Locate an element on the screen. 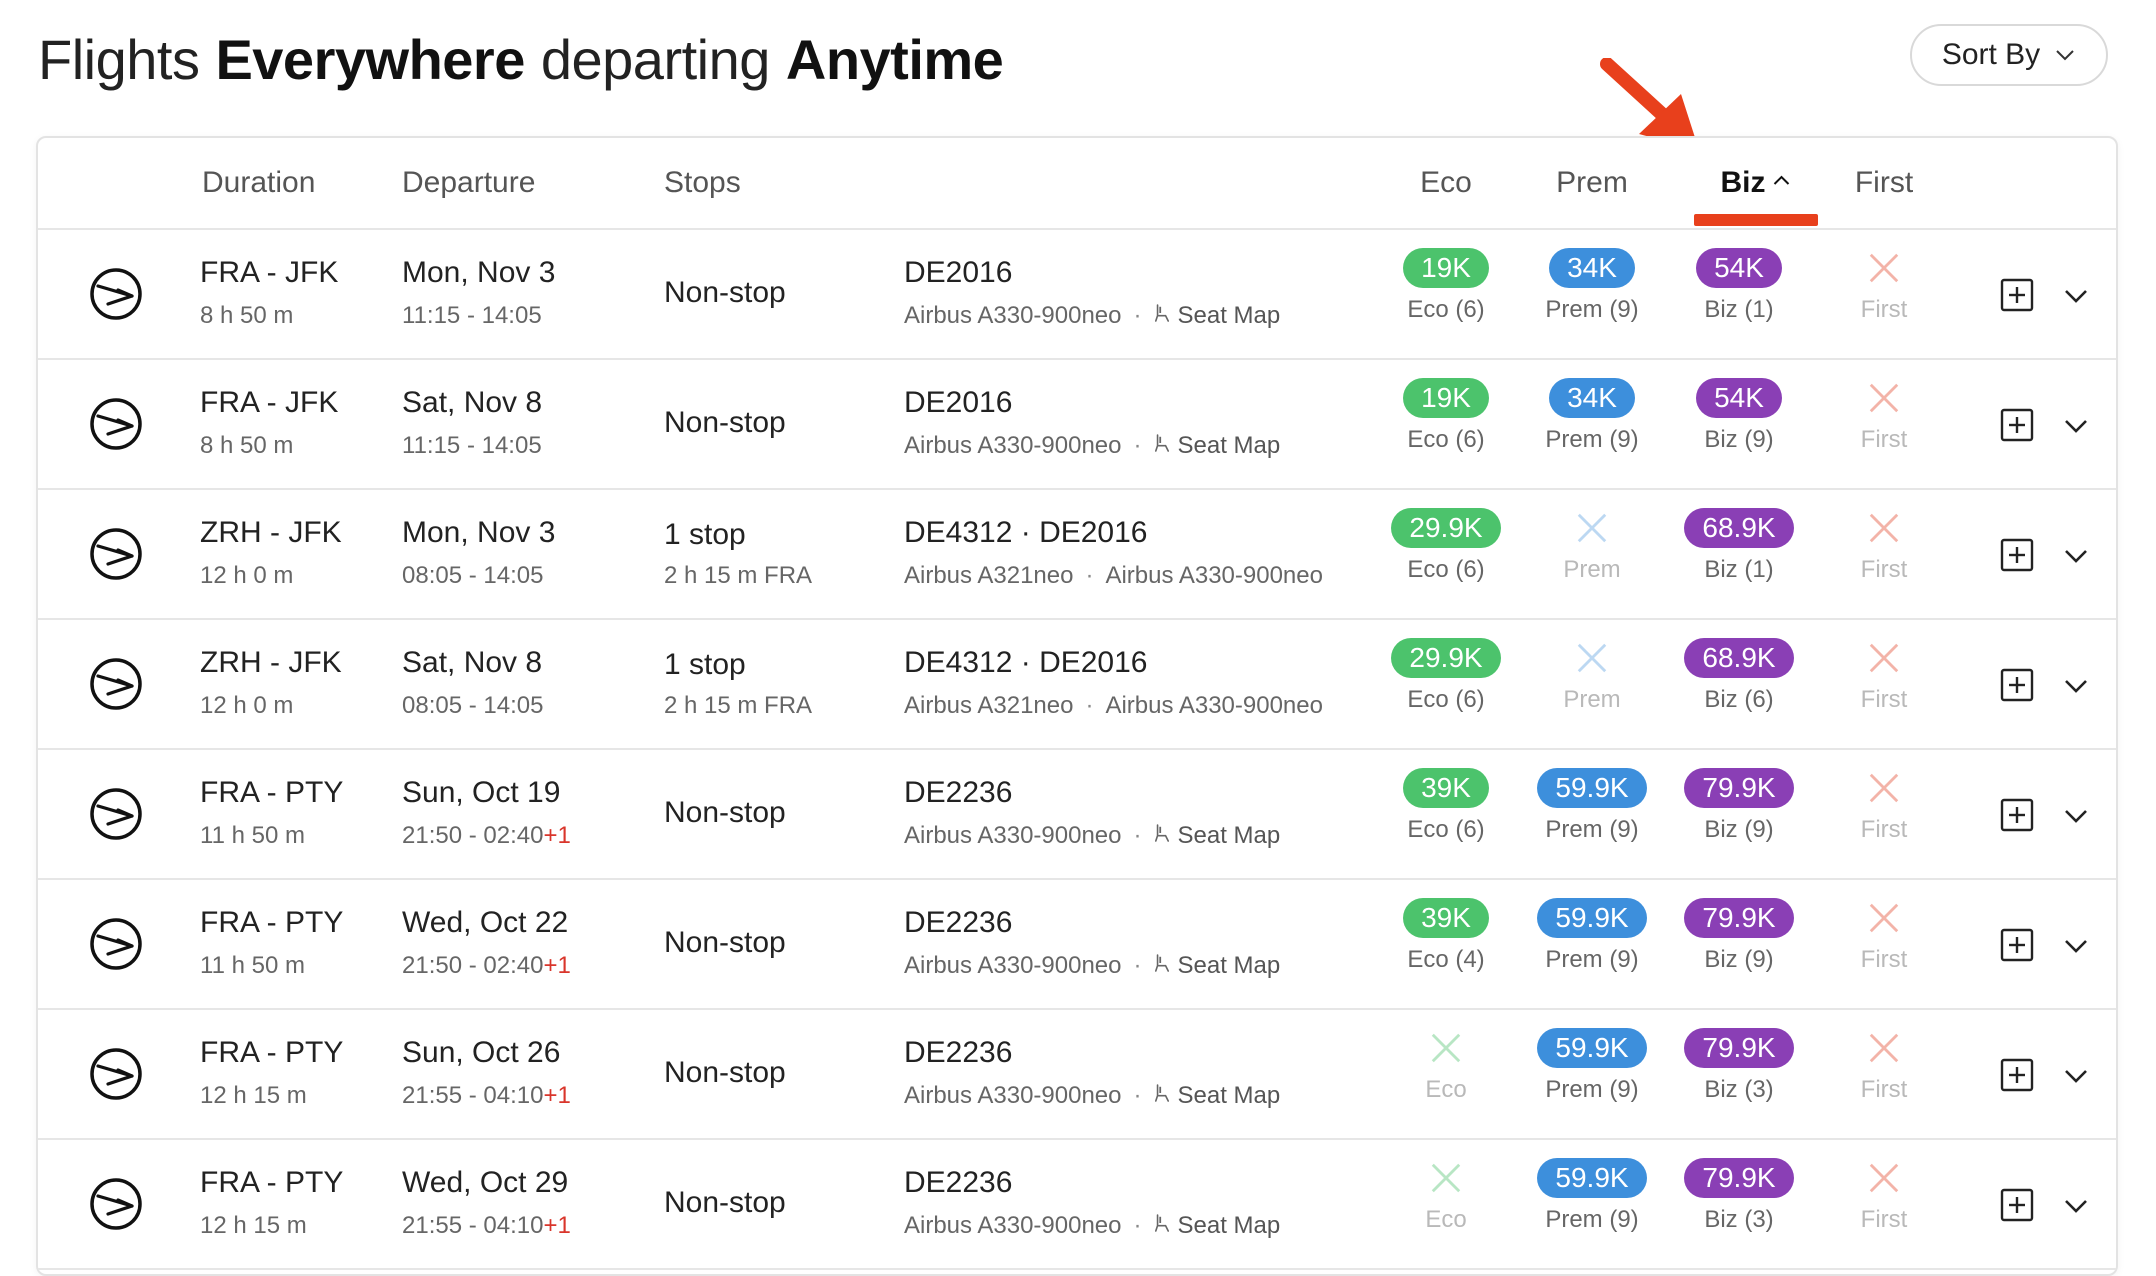 This screenshot has width=2156, height=1276. prem-seats: Prem (9) is located at coordinates (1592, 829).